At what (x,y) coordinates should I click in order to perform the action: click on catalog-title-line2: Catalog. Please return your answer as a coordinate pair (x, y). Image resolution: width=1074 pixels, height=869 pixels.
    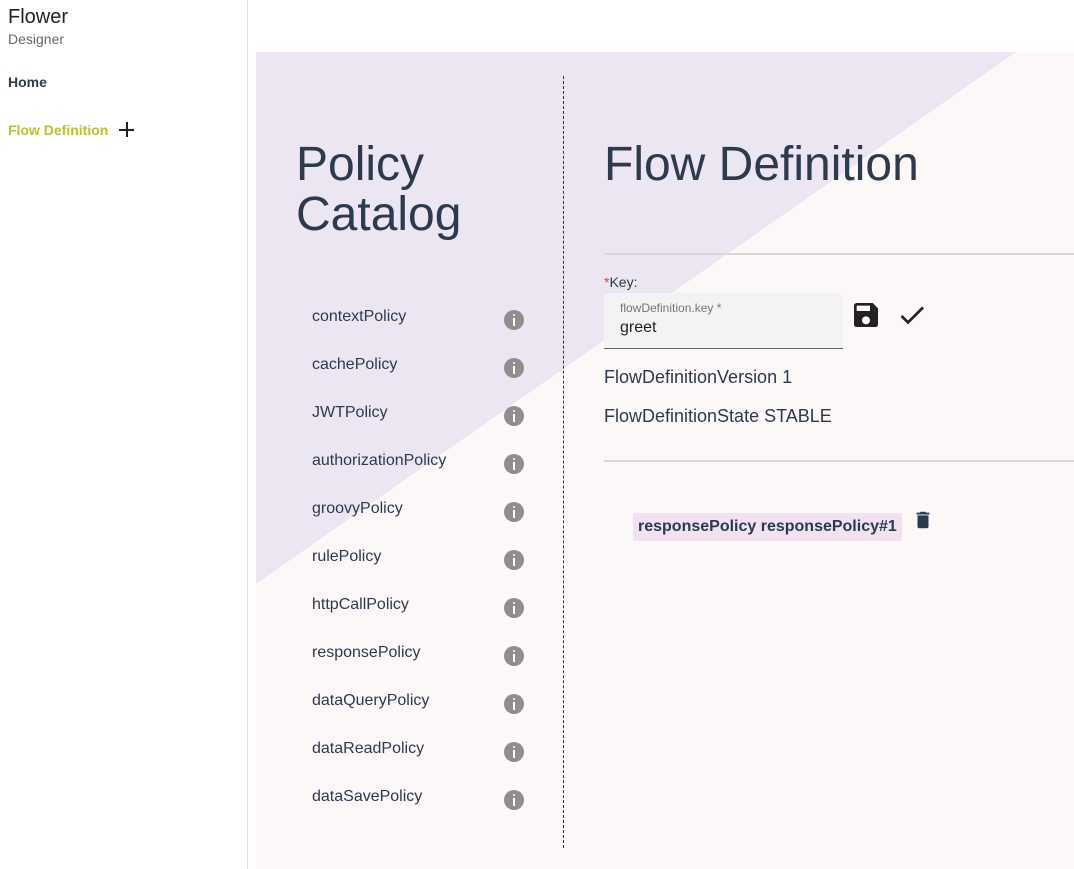
    Looking at the image, I should click on (379, 214).